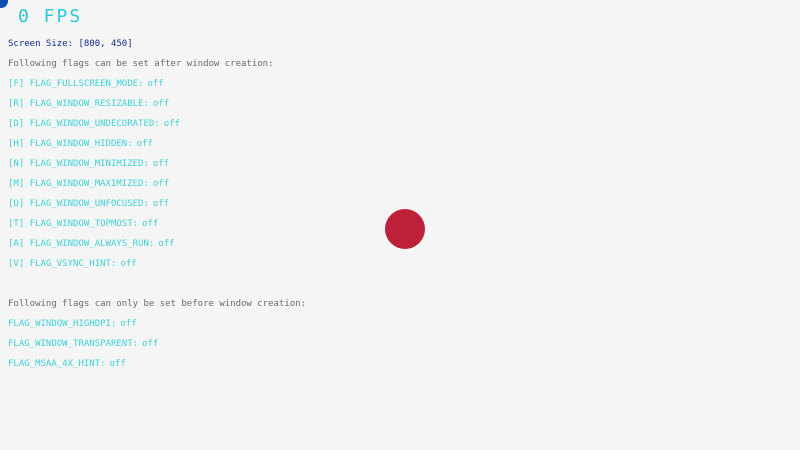 Image resolution: width=800 pixels, height=450 pixels. I want to click on flag-window-hidden: [H] FLAG_WINDOW_HIDDEN: off, so click(80, 144).